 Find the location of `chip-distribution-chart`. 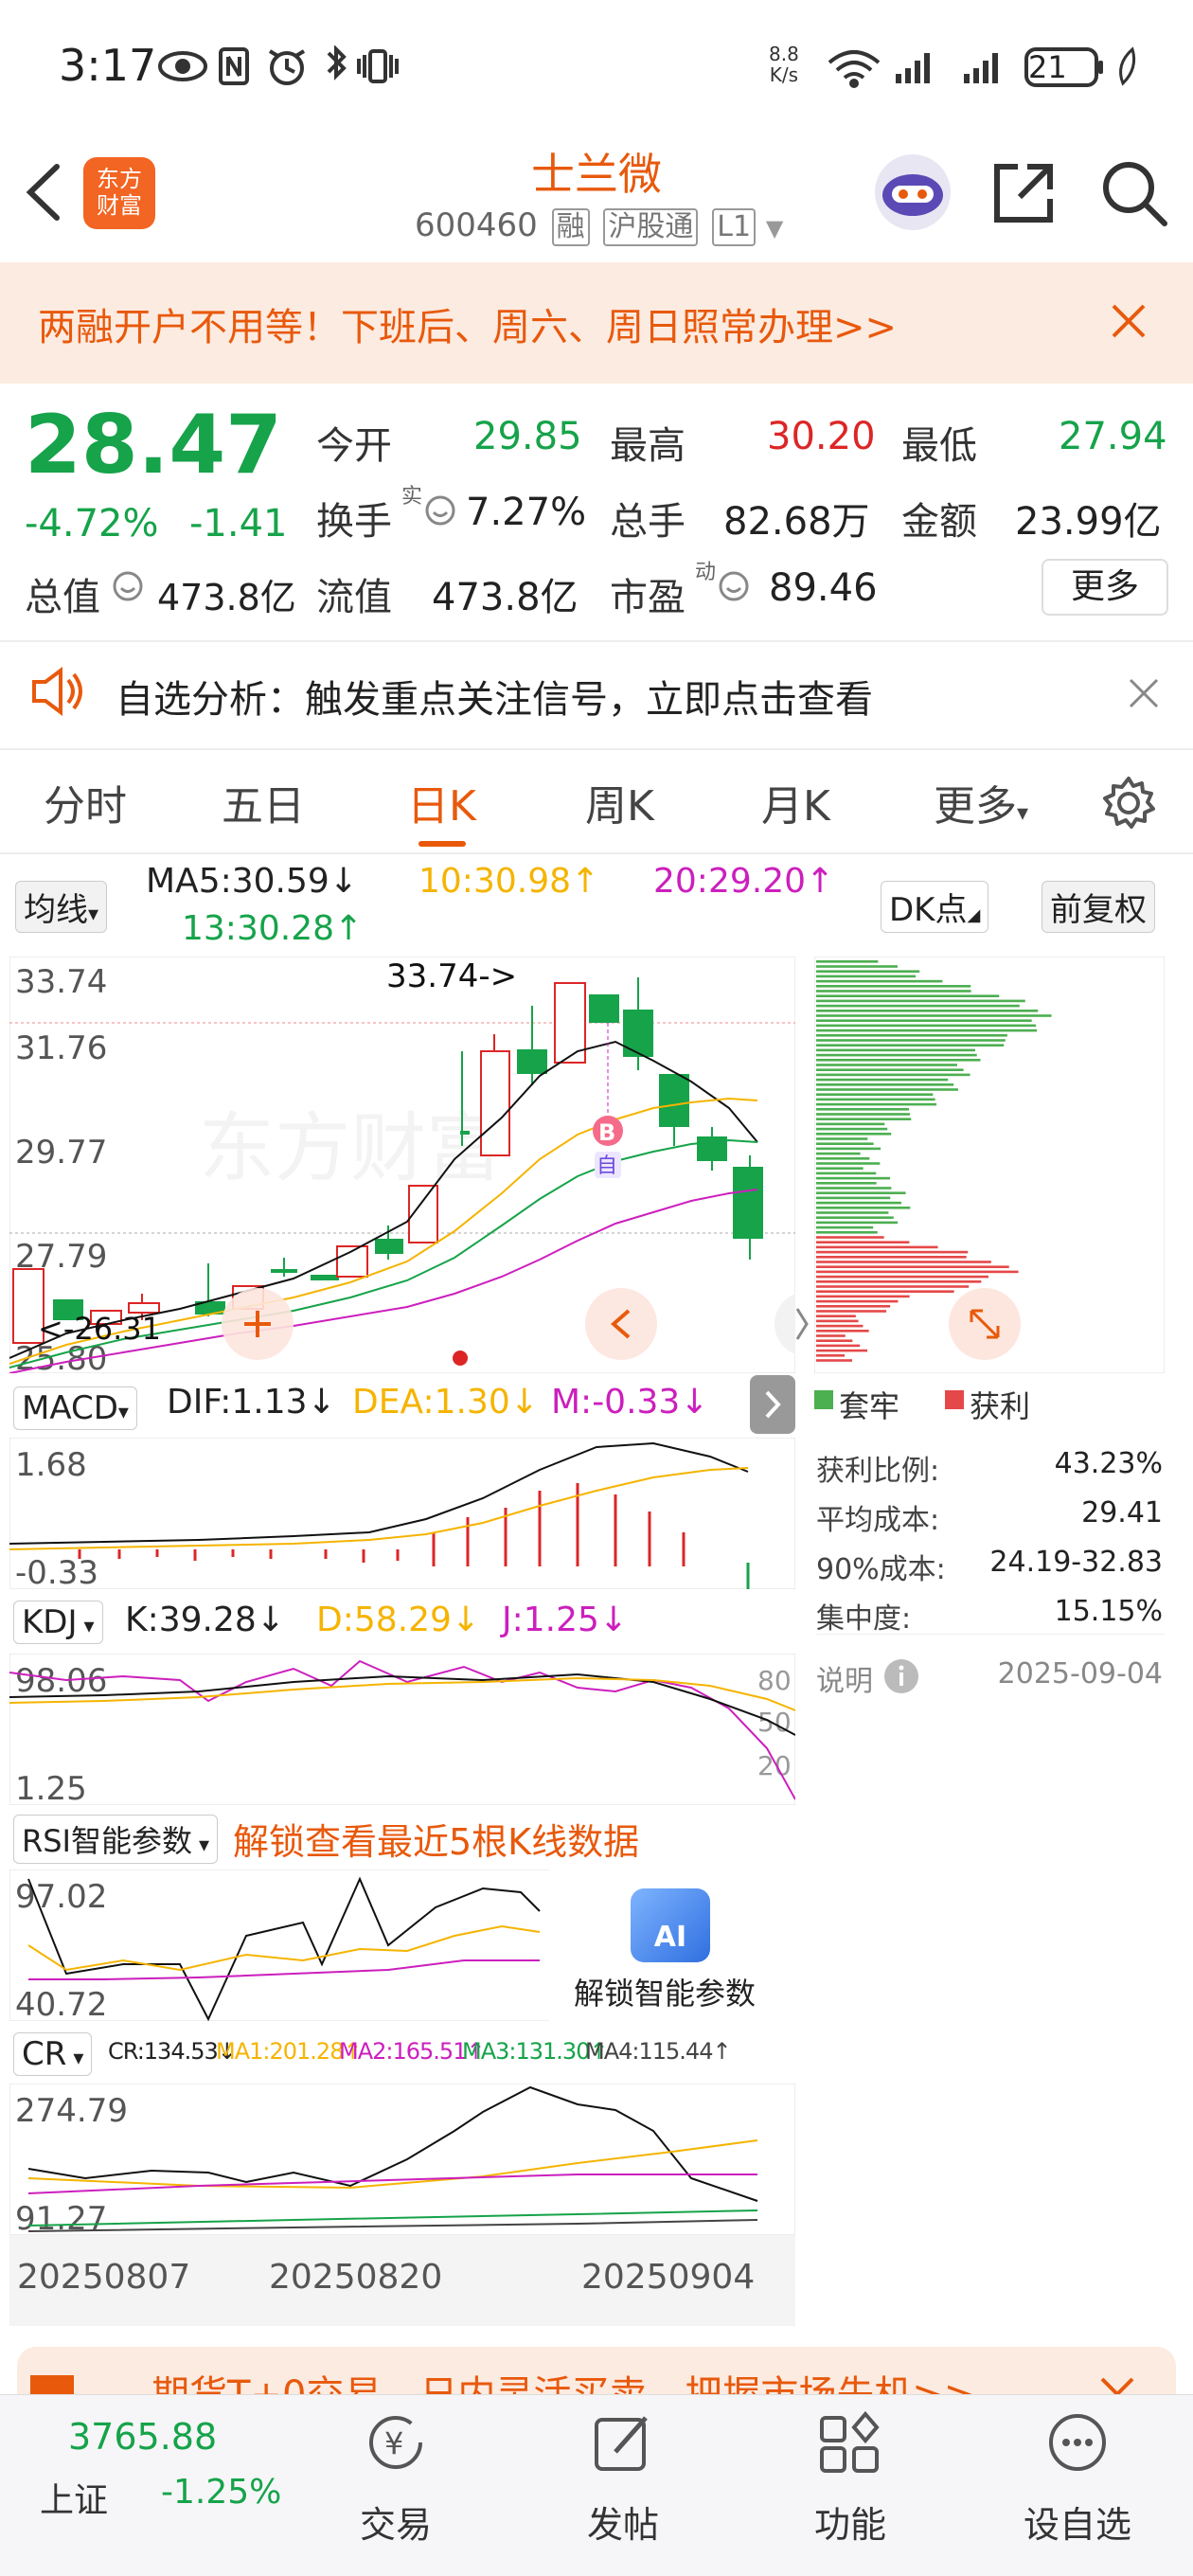

chip-distribution-chart is located at coordinates (989, 1165).